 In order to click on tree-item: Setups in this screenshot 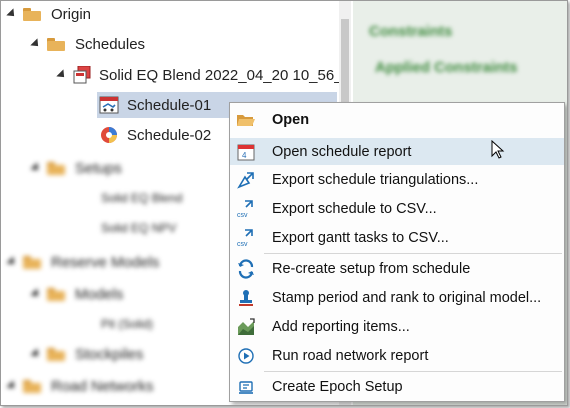, I will do `click(76, 168)`.